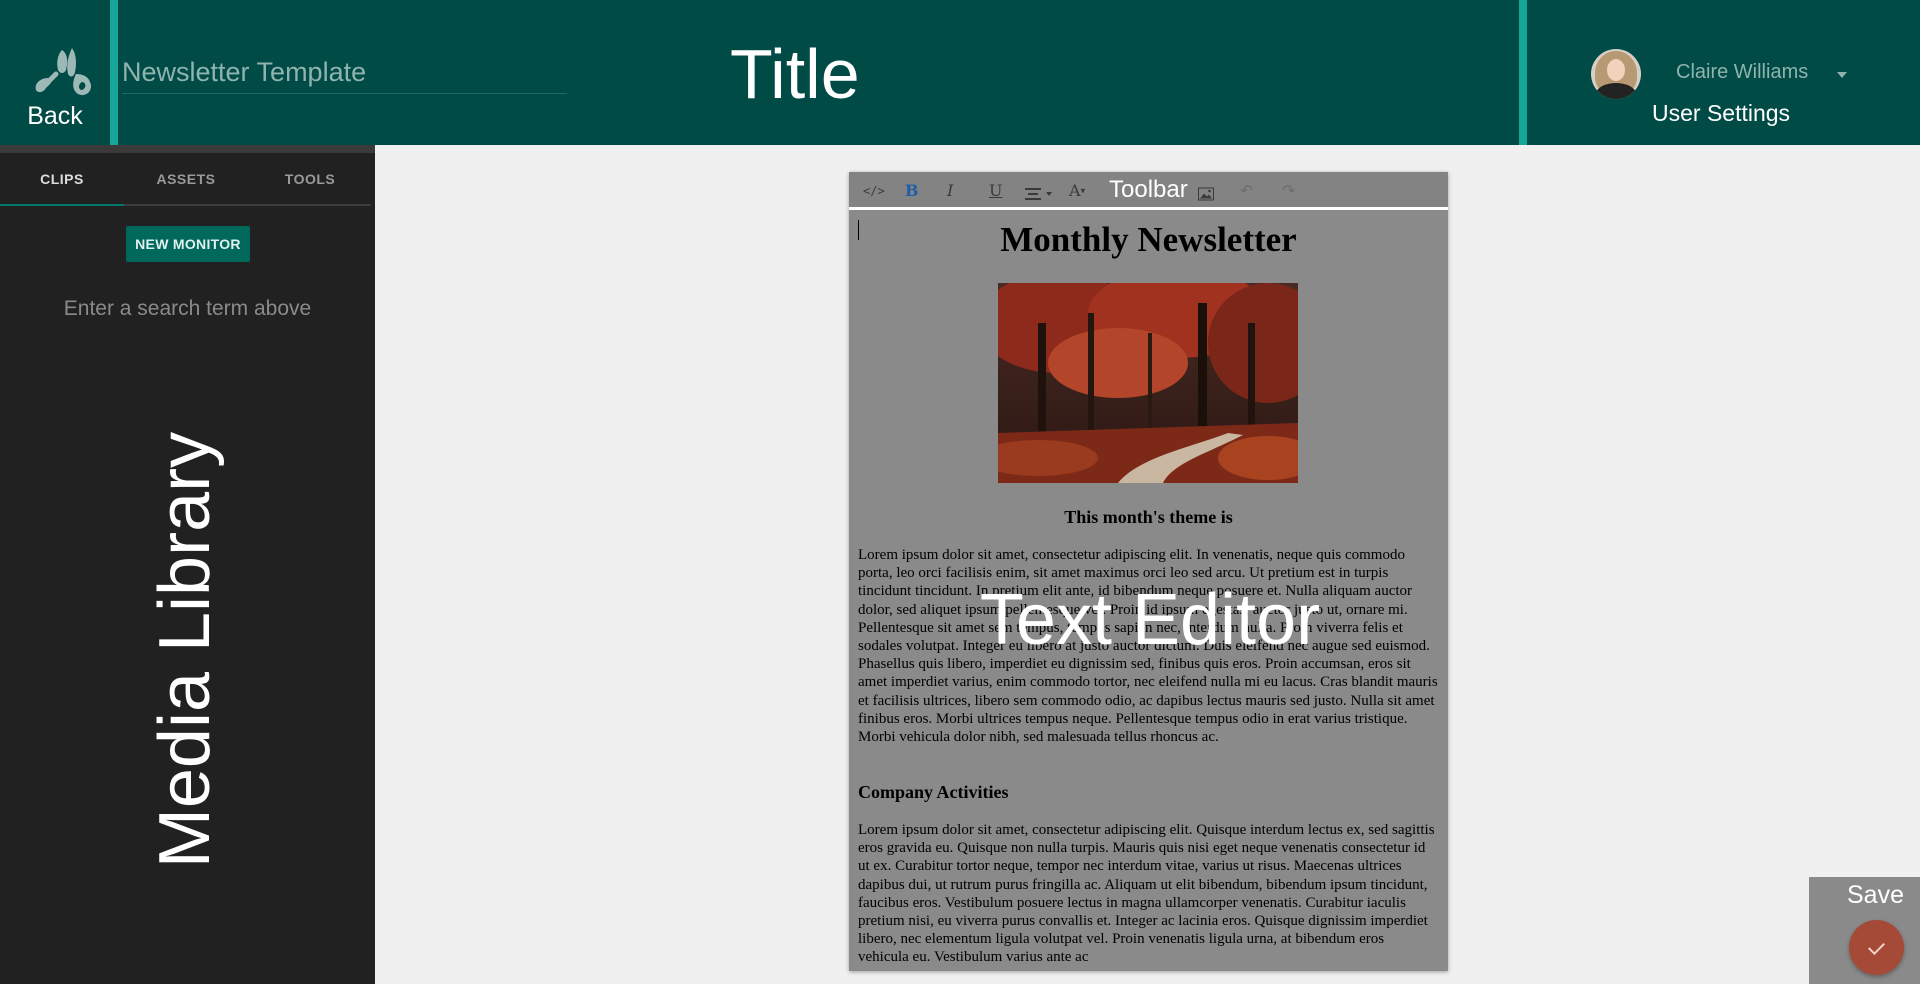 This screenshot has width=1920, height=984. I want to click on user-name: Claire Williams, so click(1742, 72).